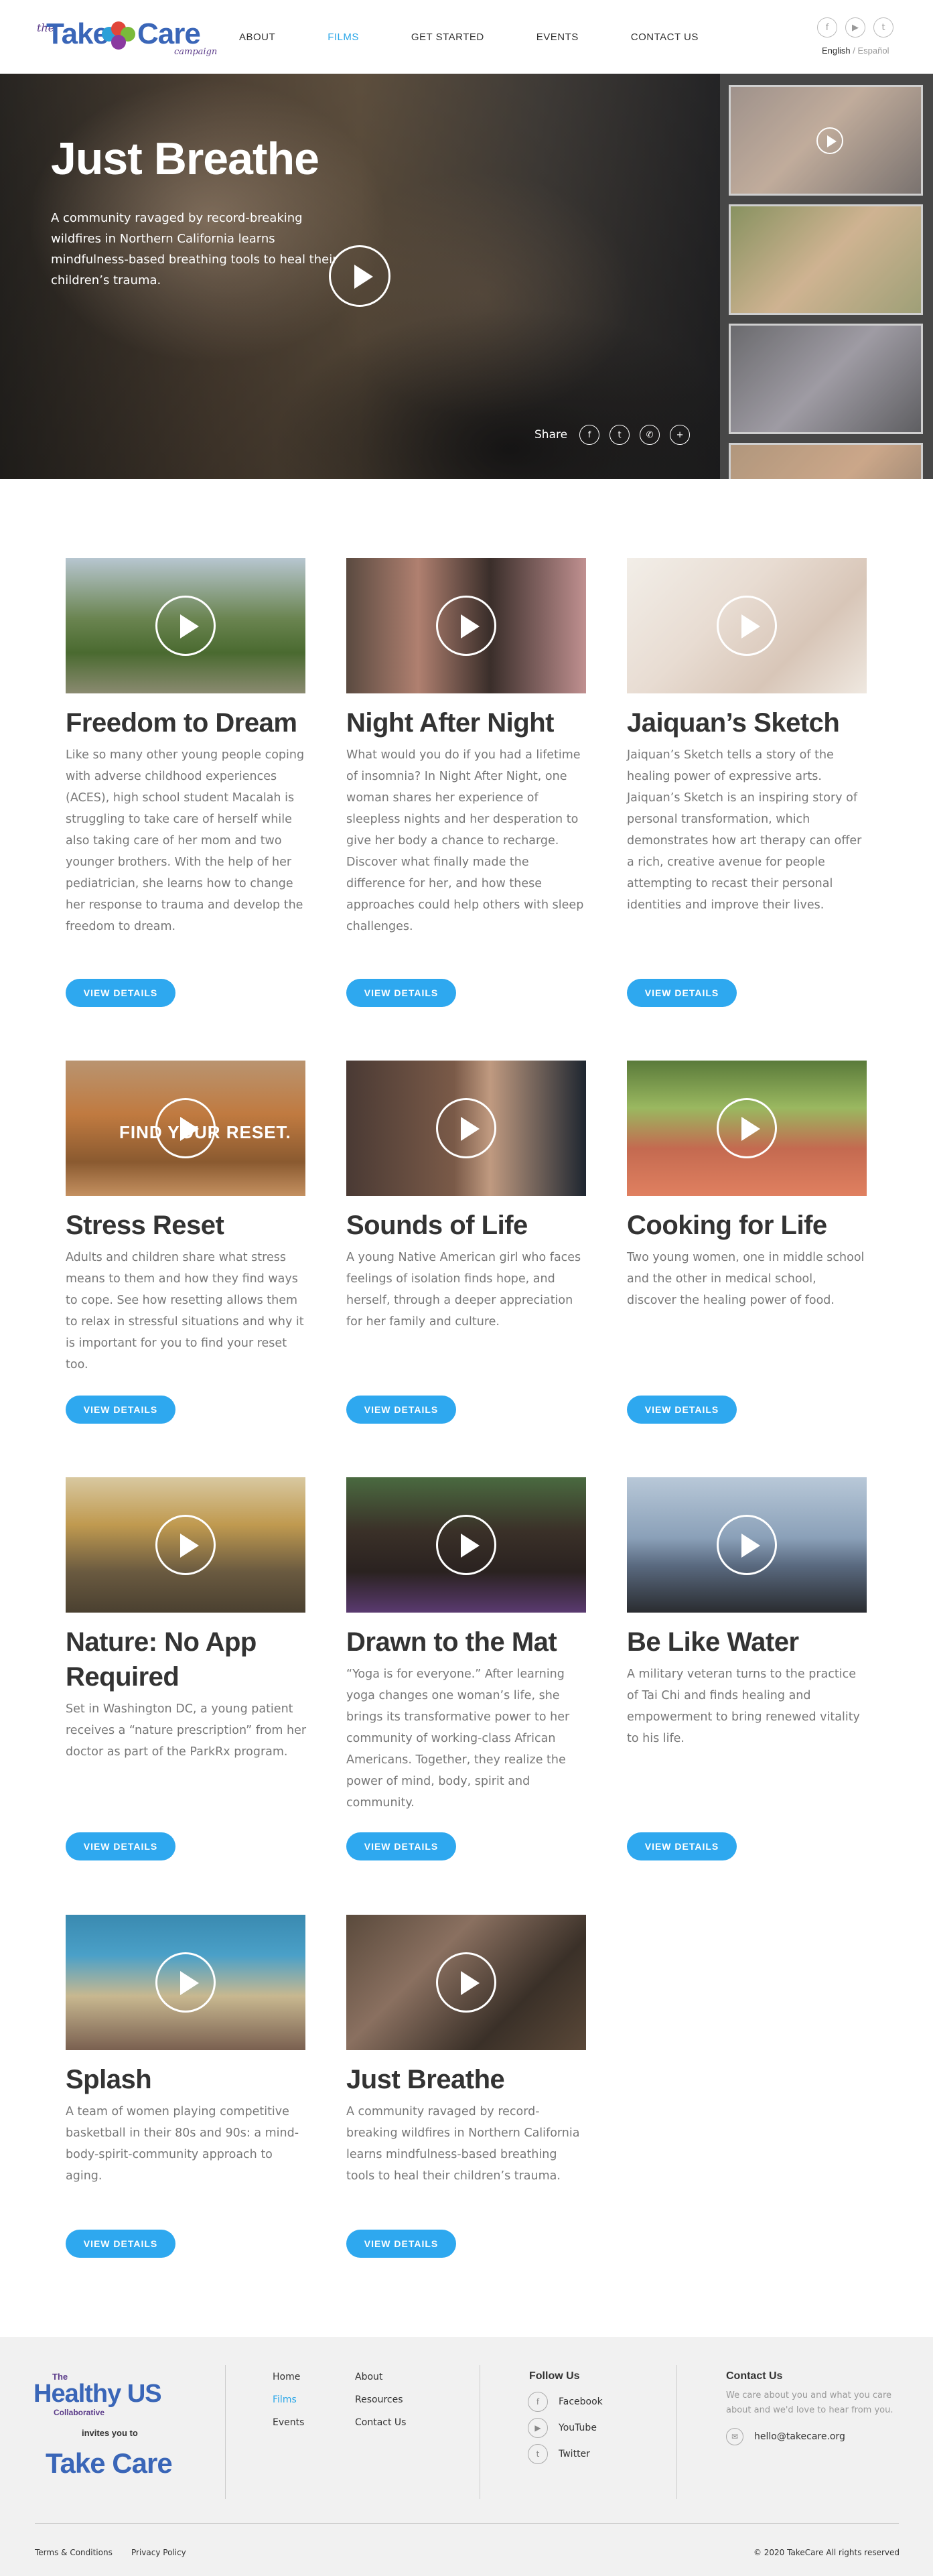 Image resolution: width=933 pixels, height=2576 pixels. What do you see at coordinates (257, 37) in the screenshot?
I see `nav-about: ABOUT` at bounding box center [257, 37].